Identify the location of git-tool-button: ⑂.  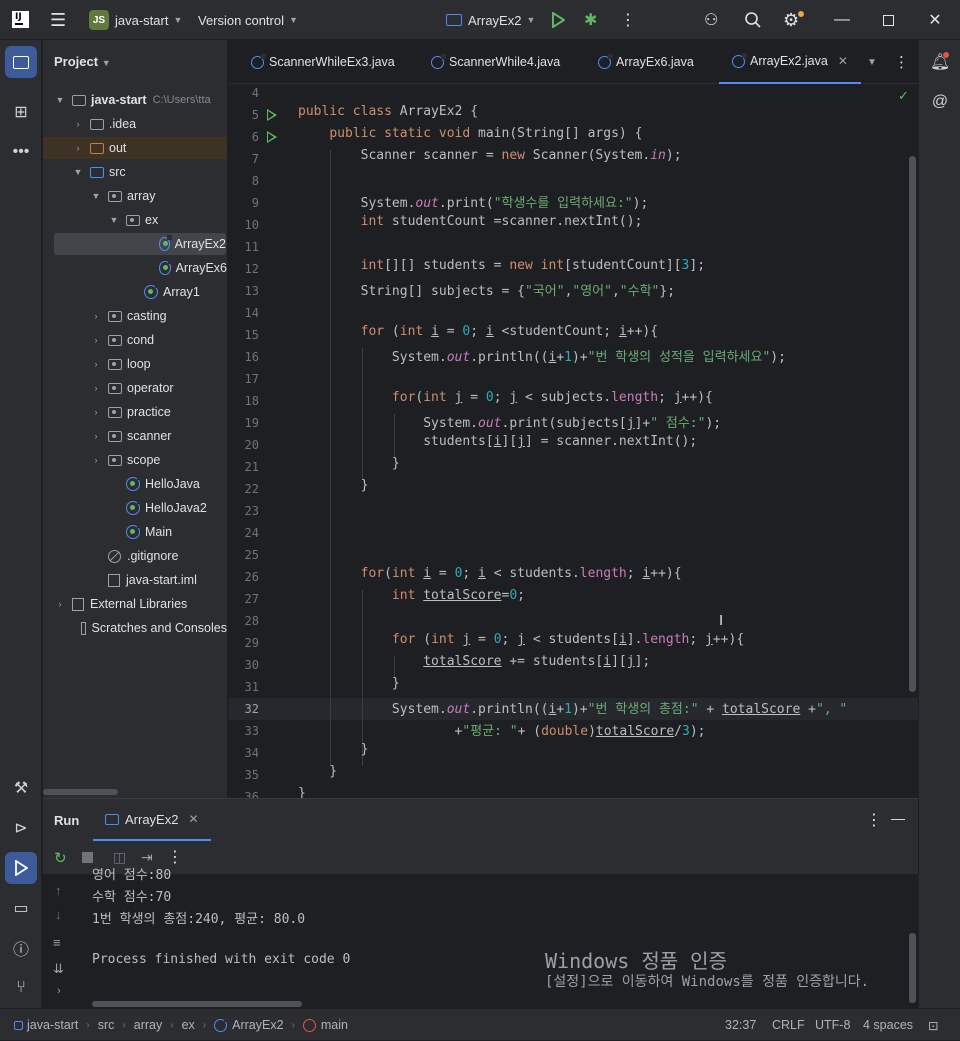
(21, 988).